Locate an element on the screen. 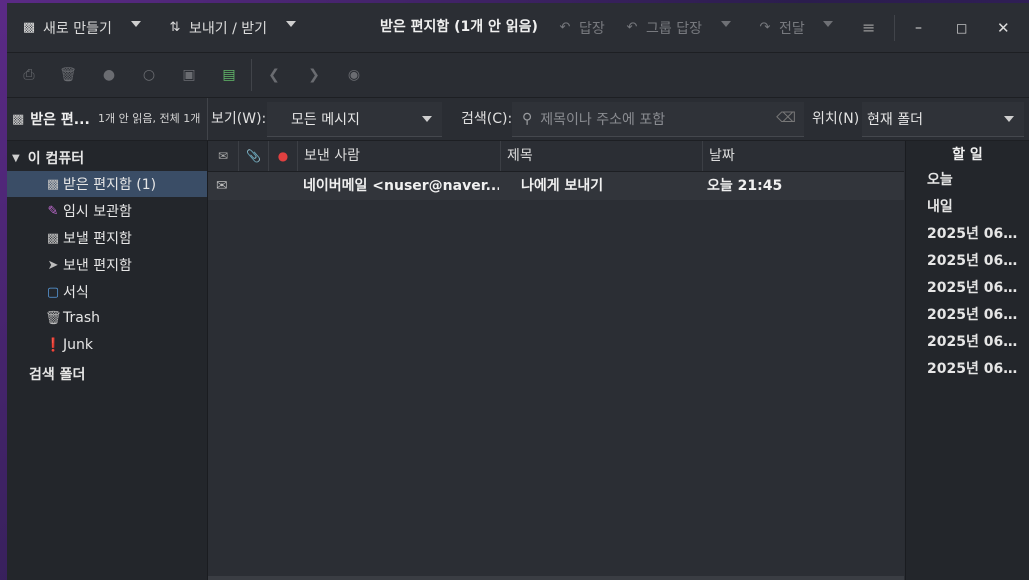 Image resolution: width=1029 pixels, height=580 pixels. filter-separator is located at coordinates (207, 119).